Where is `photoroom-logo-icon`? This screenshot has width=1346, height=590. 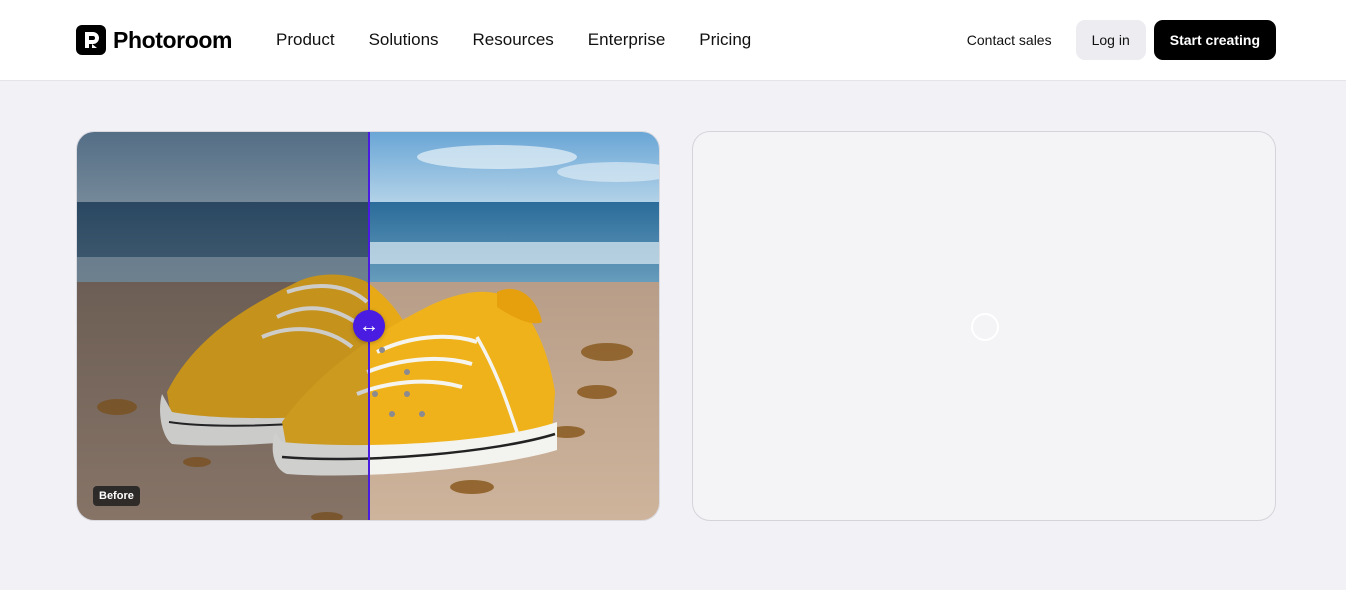
photoroom-logo-icon is located at coordinates (91, 40).